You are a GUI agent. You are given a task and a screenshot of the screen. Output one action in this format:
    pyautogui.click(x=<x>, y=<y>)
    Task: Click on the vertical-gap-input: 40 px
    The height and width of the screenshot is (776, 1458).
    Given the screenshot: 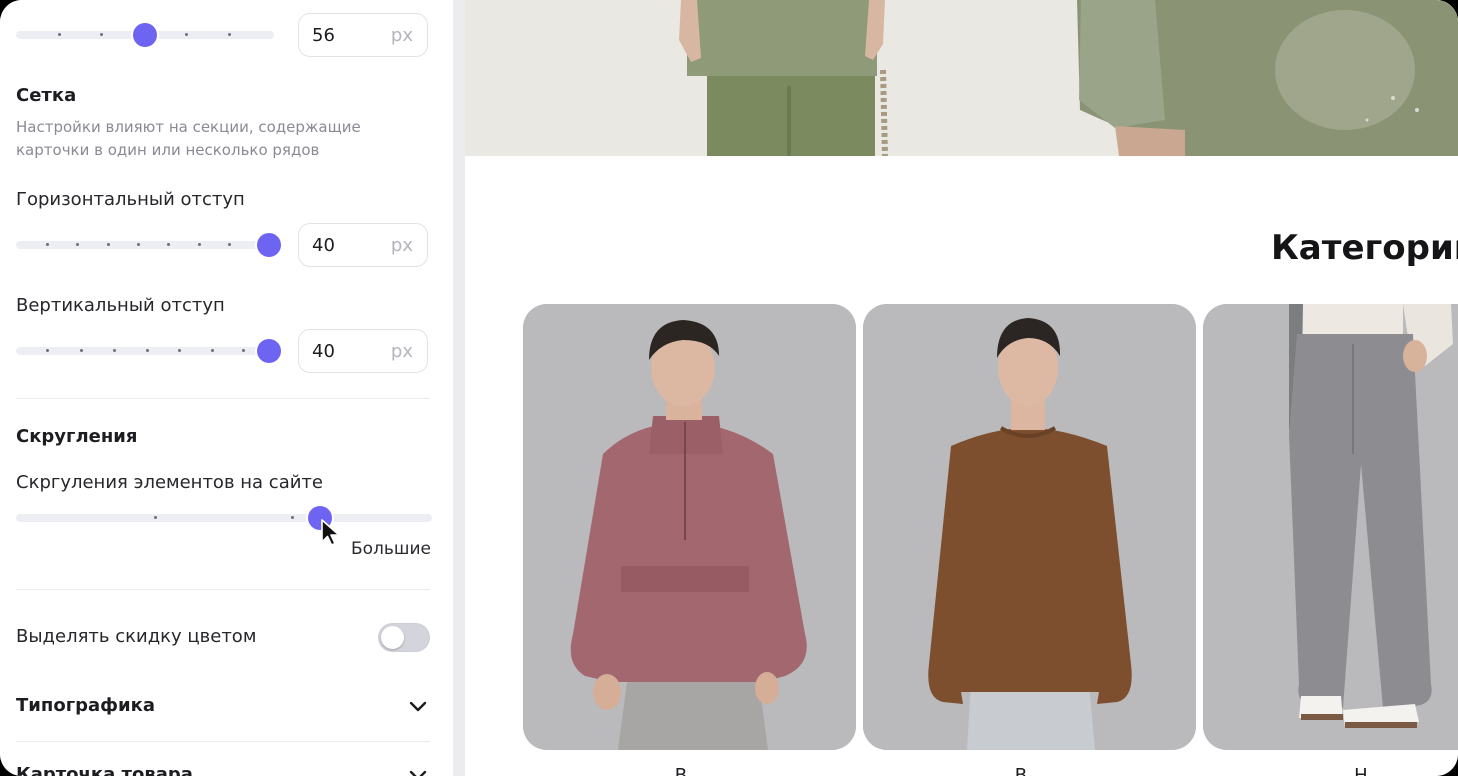 What is the action you would take?
    pyautogui.click(x=363, y=351)
    